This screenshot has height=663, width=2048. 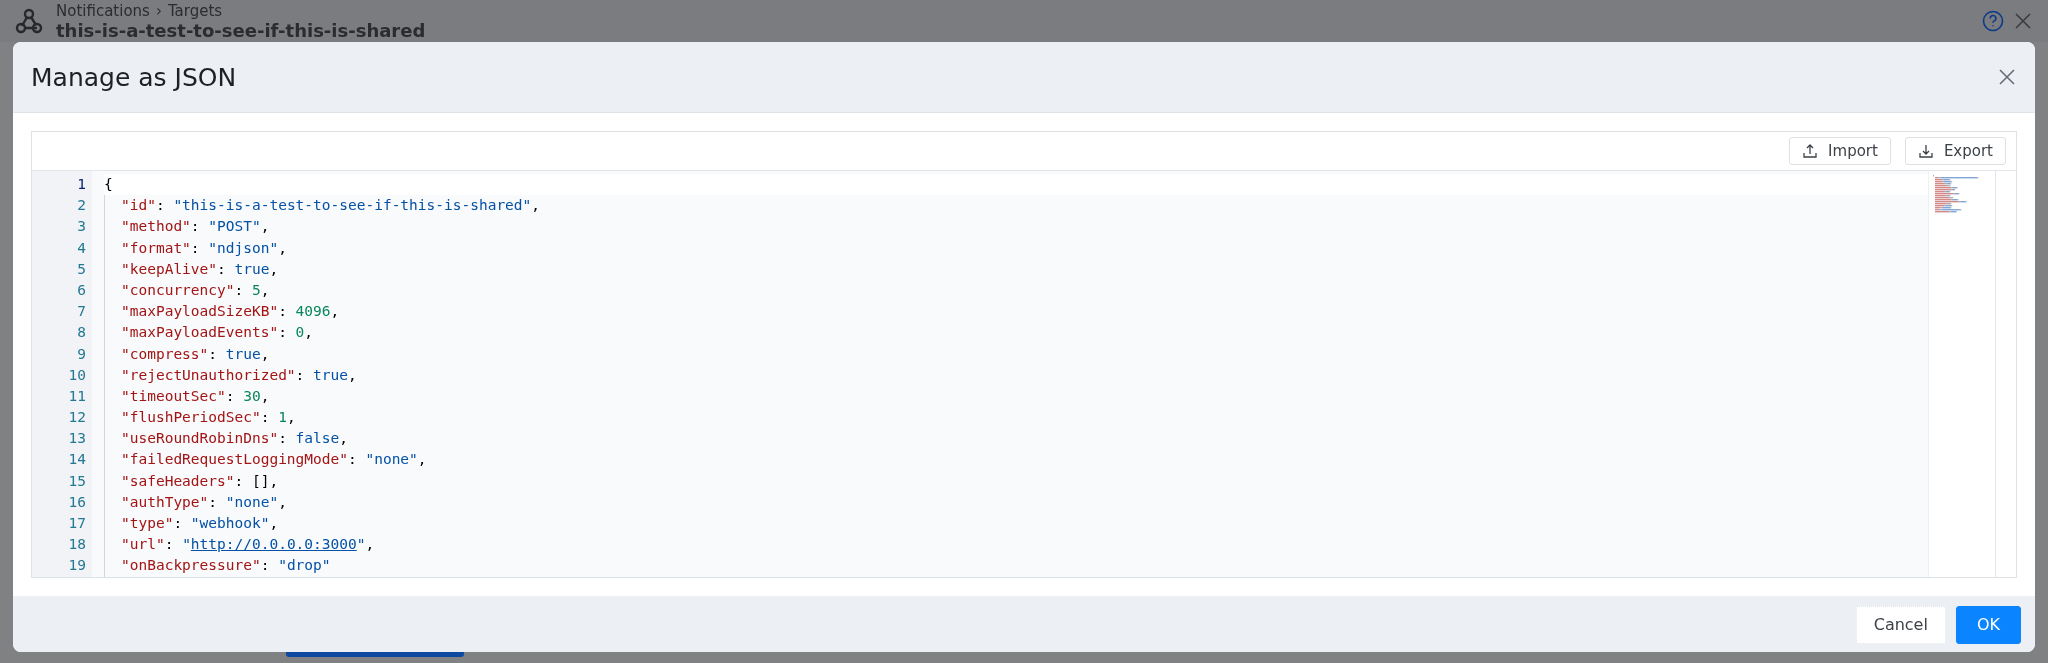 I want to click on line-number: 11, so click(x=77, y=396).